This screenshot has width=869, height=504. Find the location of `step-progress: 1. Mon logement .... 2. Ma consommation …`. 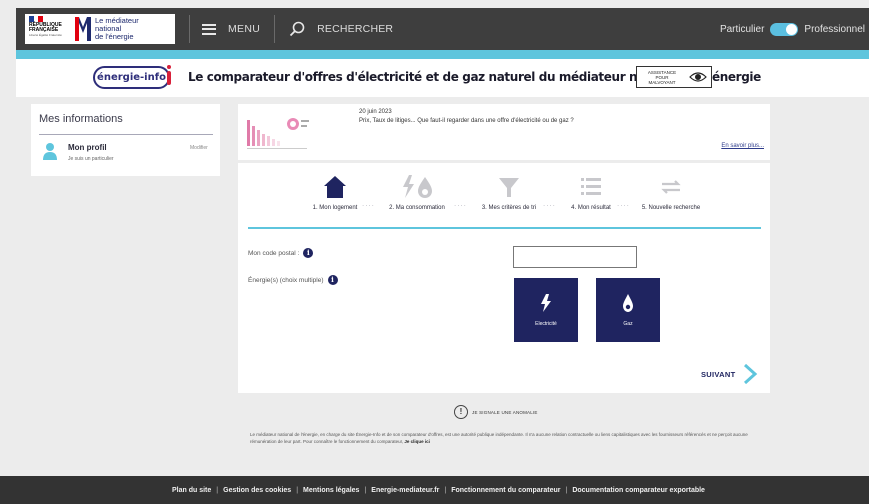

step-progress: 1. Mon logement .... 2. Ma consommation … is located at coordinates (506, 200).